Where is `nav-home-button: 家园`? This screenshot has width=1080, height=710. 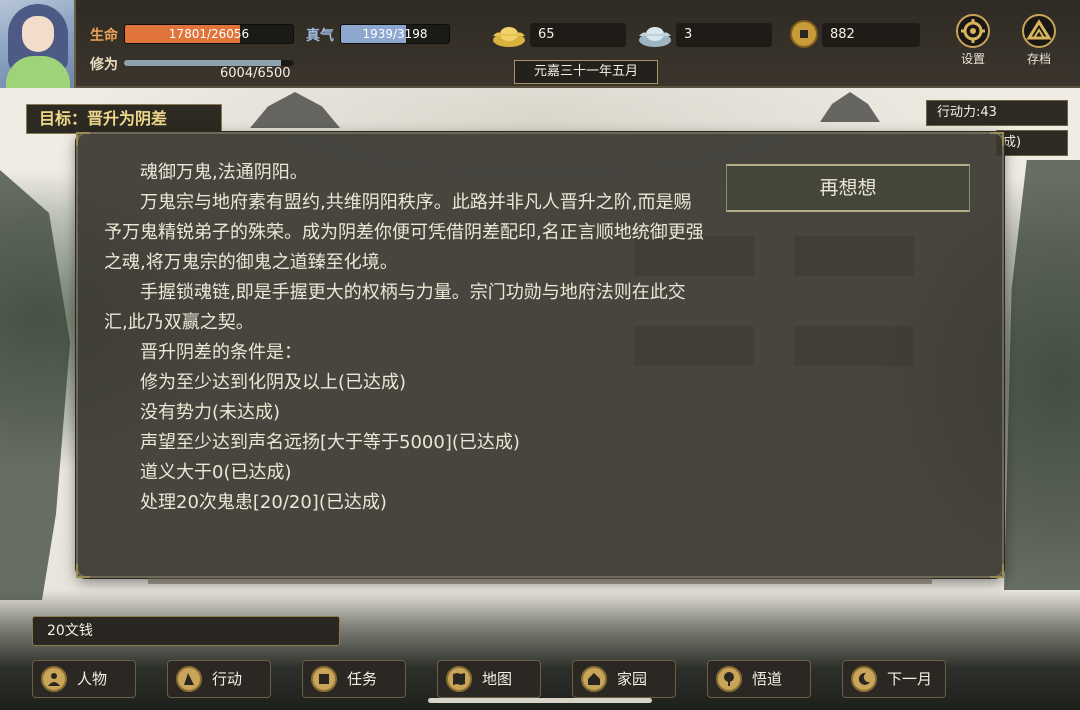
nav-home-button: 家园 is located at coordinates (624, 679).